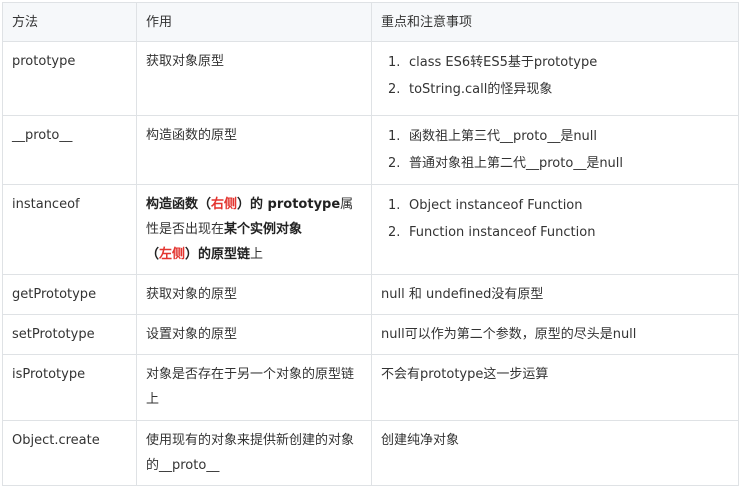  Describe the element at coordinates (254, 334) in the screenshot. I see `purpose-cell: 设置对象的原型` at that location.